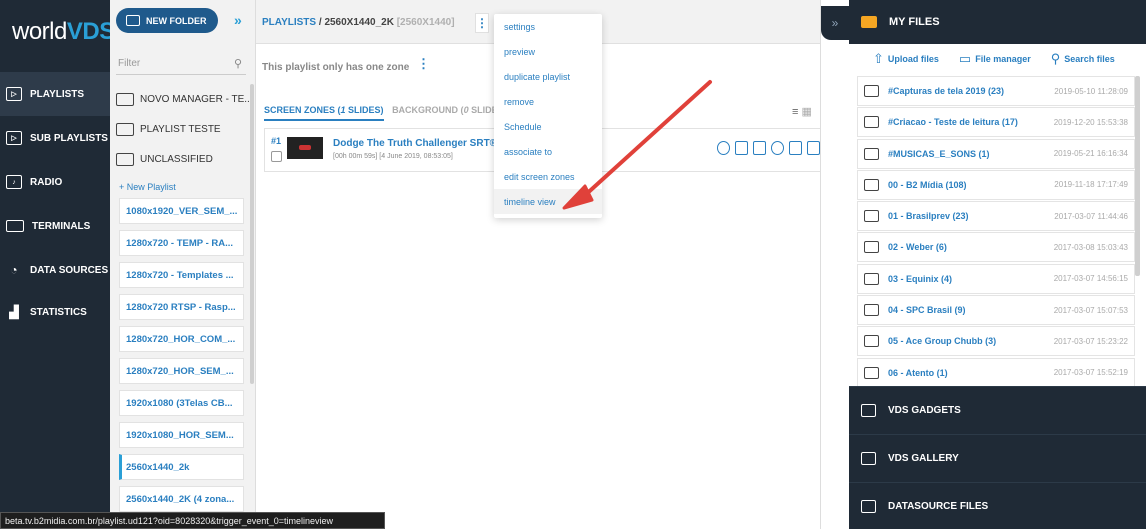 The width and height of the screenshot is (1146, 529). What do you see at coordinates (777, 148) in the screenshot?
I see `clock-icon` at bounding box center [777, 148].